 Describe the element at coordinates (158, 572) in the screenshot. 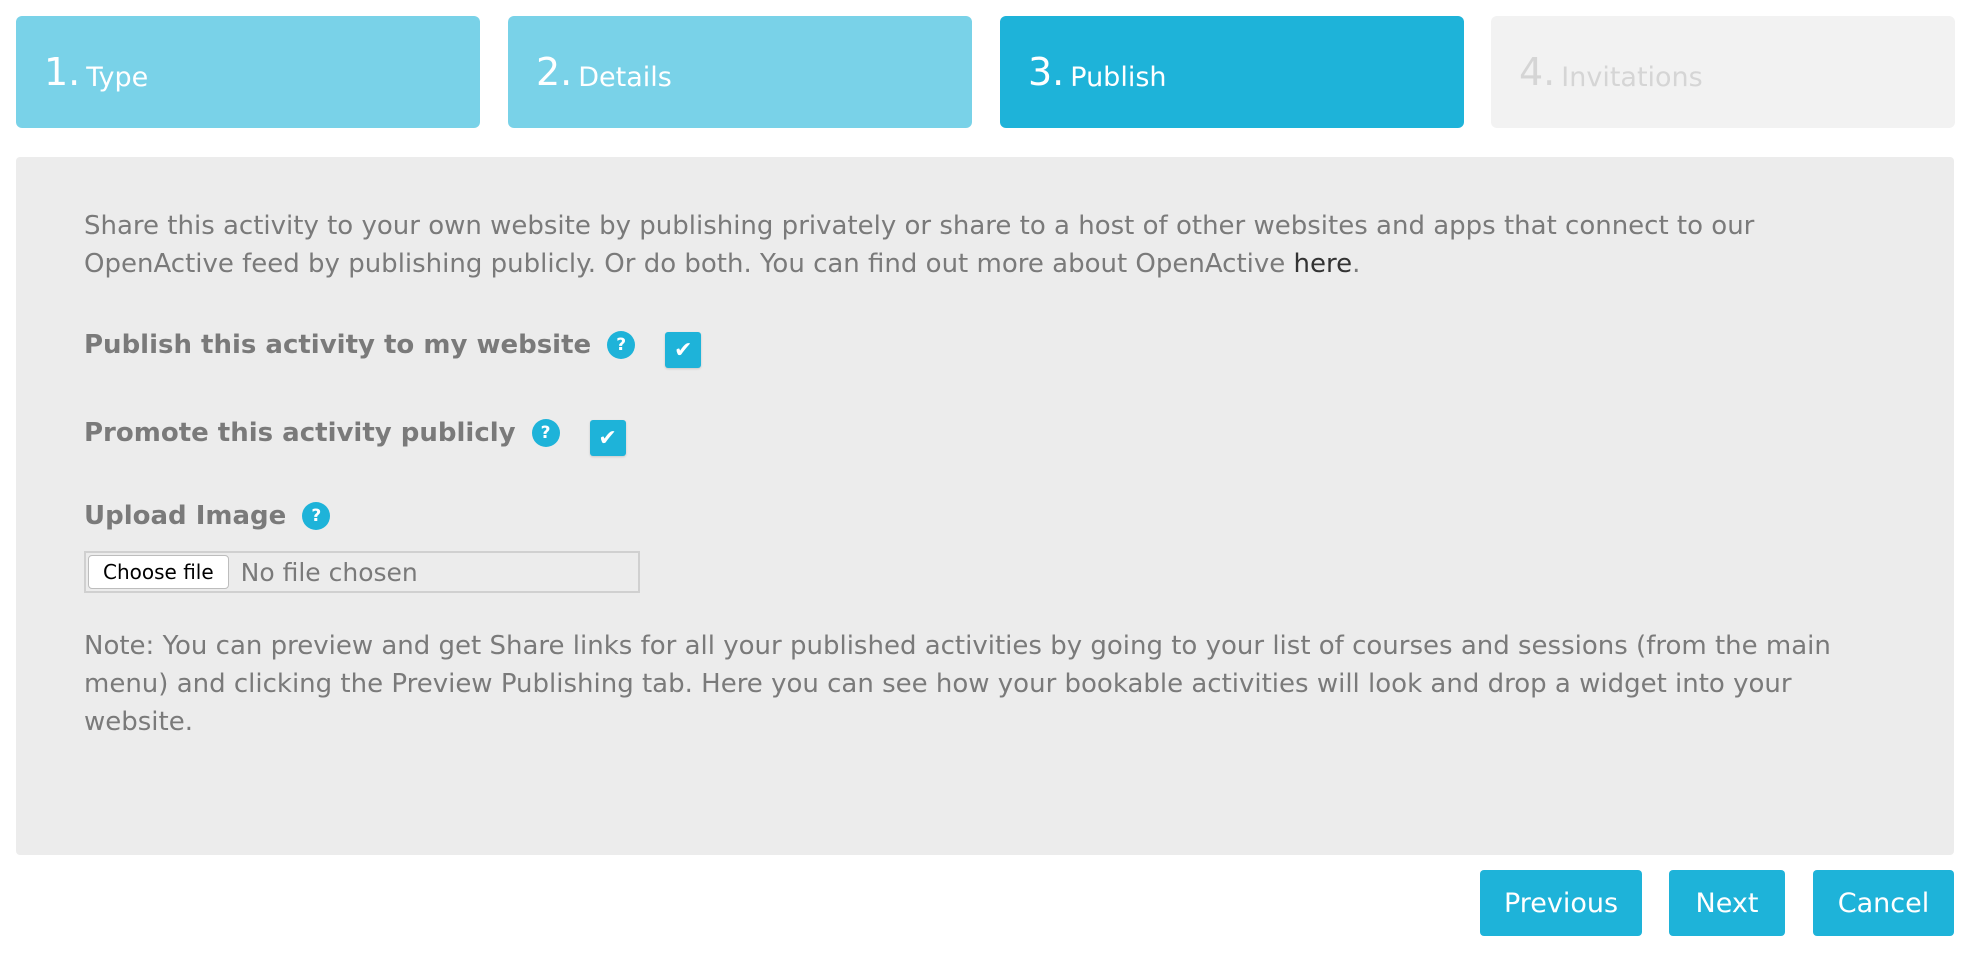

I see `choose-file-button: Choose file` at that location.